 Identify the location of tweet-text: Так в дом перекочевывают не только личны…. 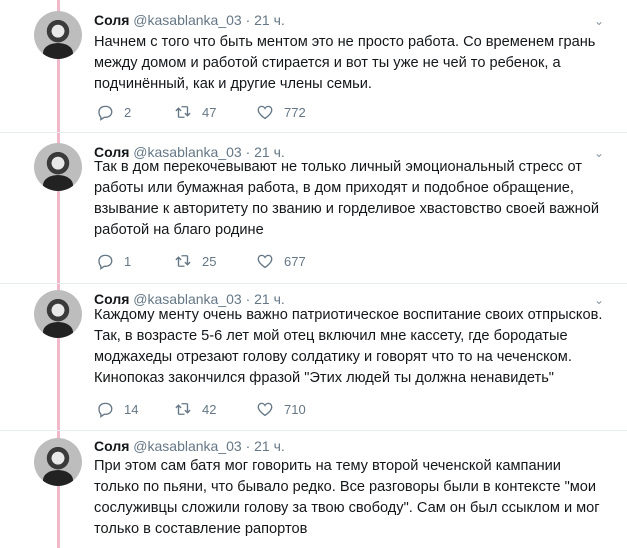
(346, 198).